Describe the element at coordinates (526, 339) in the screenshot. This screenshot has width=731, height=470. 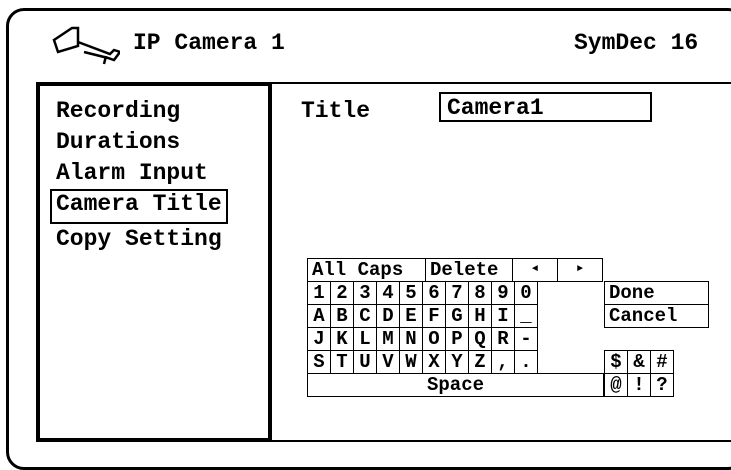
I see `key: -` at that location.